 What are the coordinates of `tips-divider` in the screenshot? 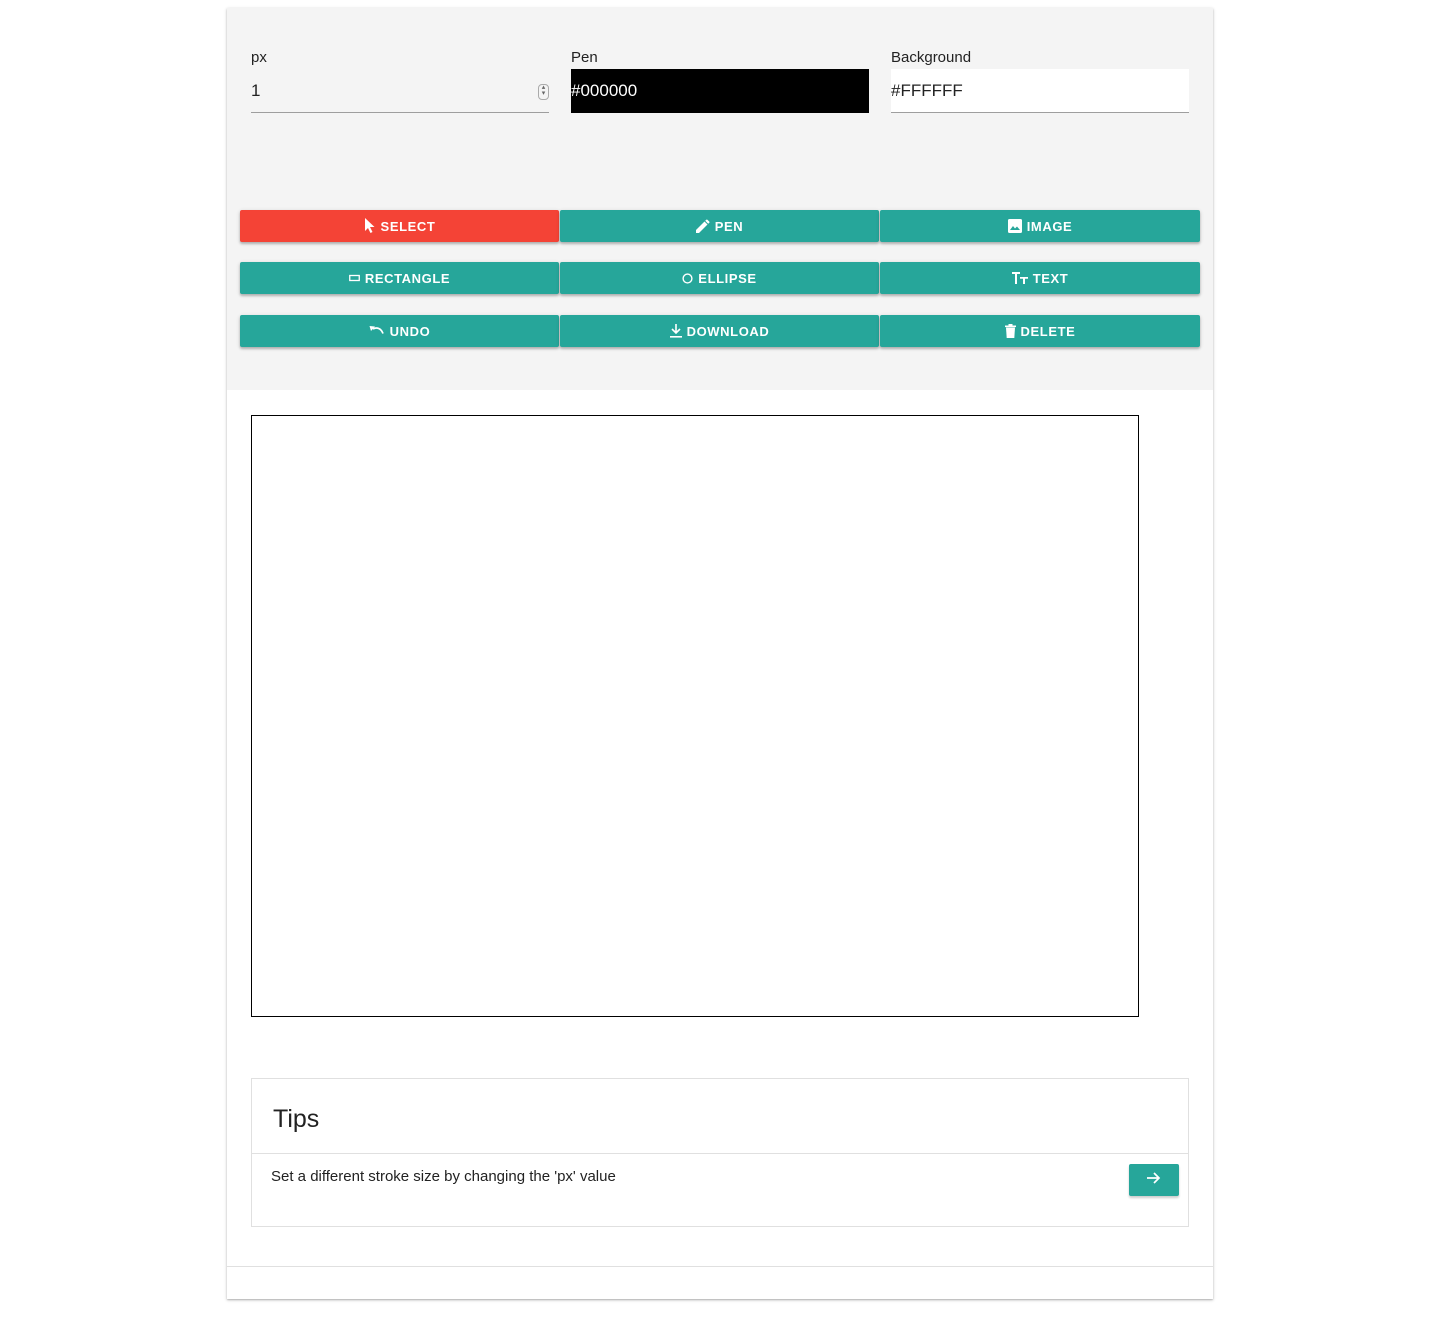 It's located at (720, 1153).